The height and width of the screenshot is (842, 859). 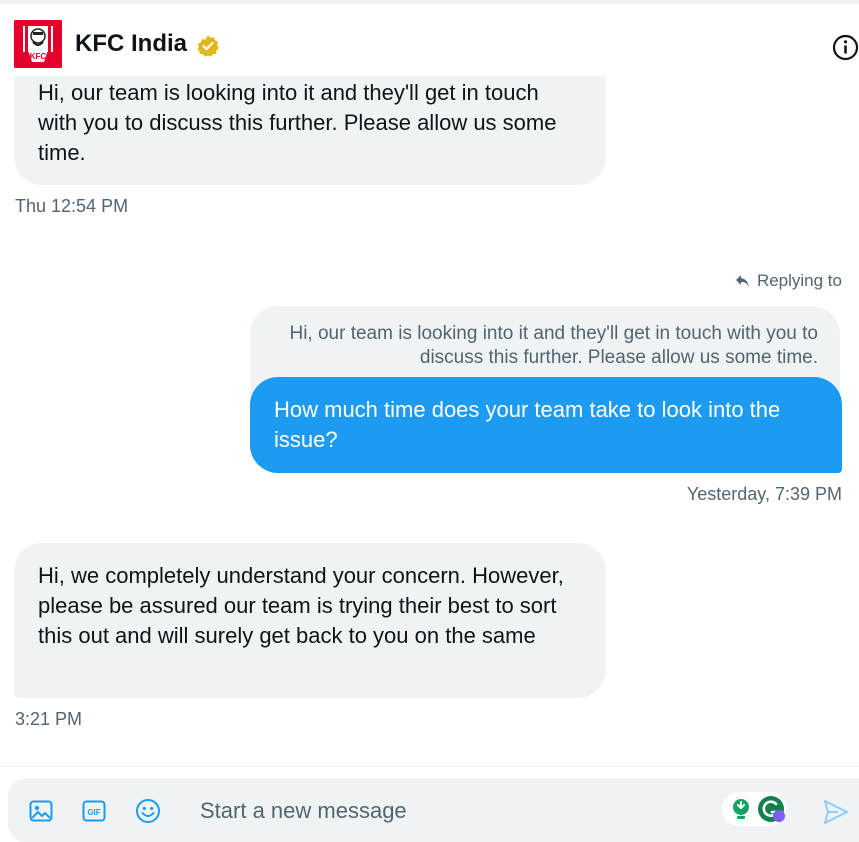 What do you see at coordinates (38, 44) in the screenshot?
I see `avatar: KFC` at bounding box center [38, 44].